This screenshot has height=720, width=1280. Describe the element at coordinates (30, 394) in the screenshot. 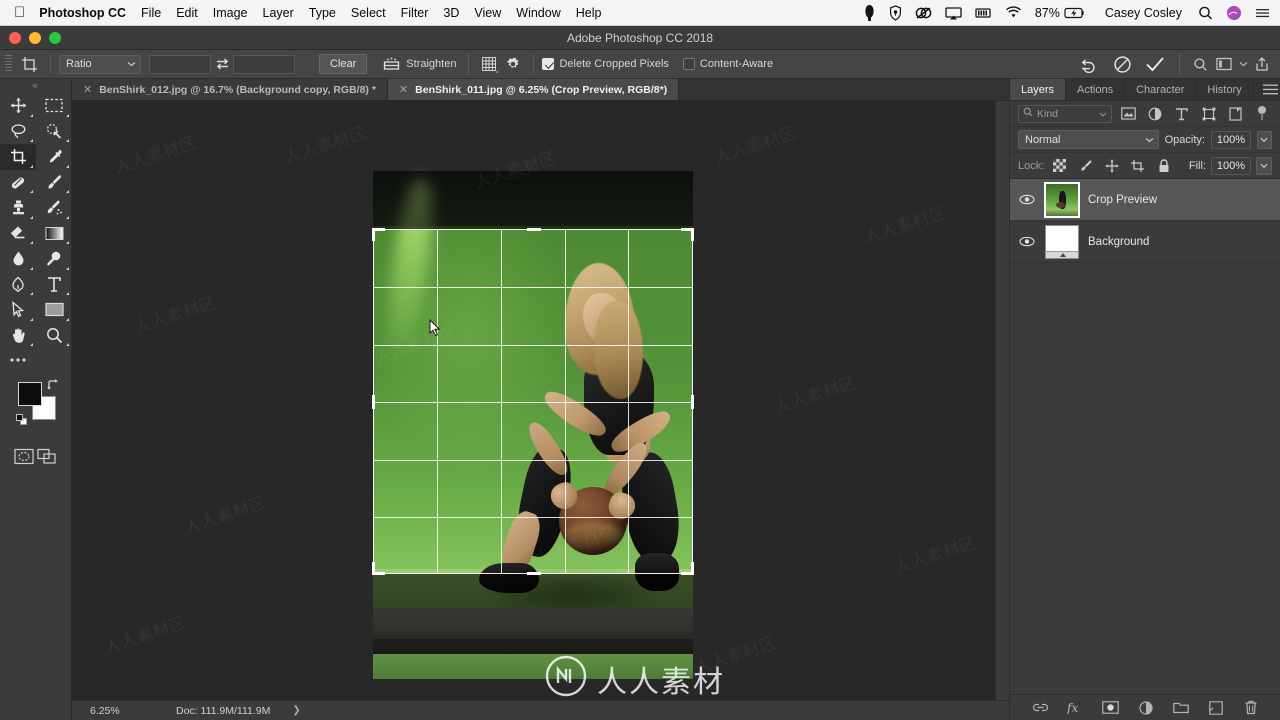

I see `foreground-color-swatch` at that location.